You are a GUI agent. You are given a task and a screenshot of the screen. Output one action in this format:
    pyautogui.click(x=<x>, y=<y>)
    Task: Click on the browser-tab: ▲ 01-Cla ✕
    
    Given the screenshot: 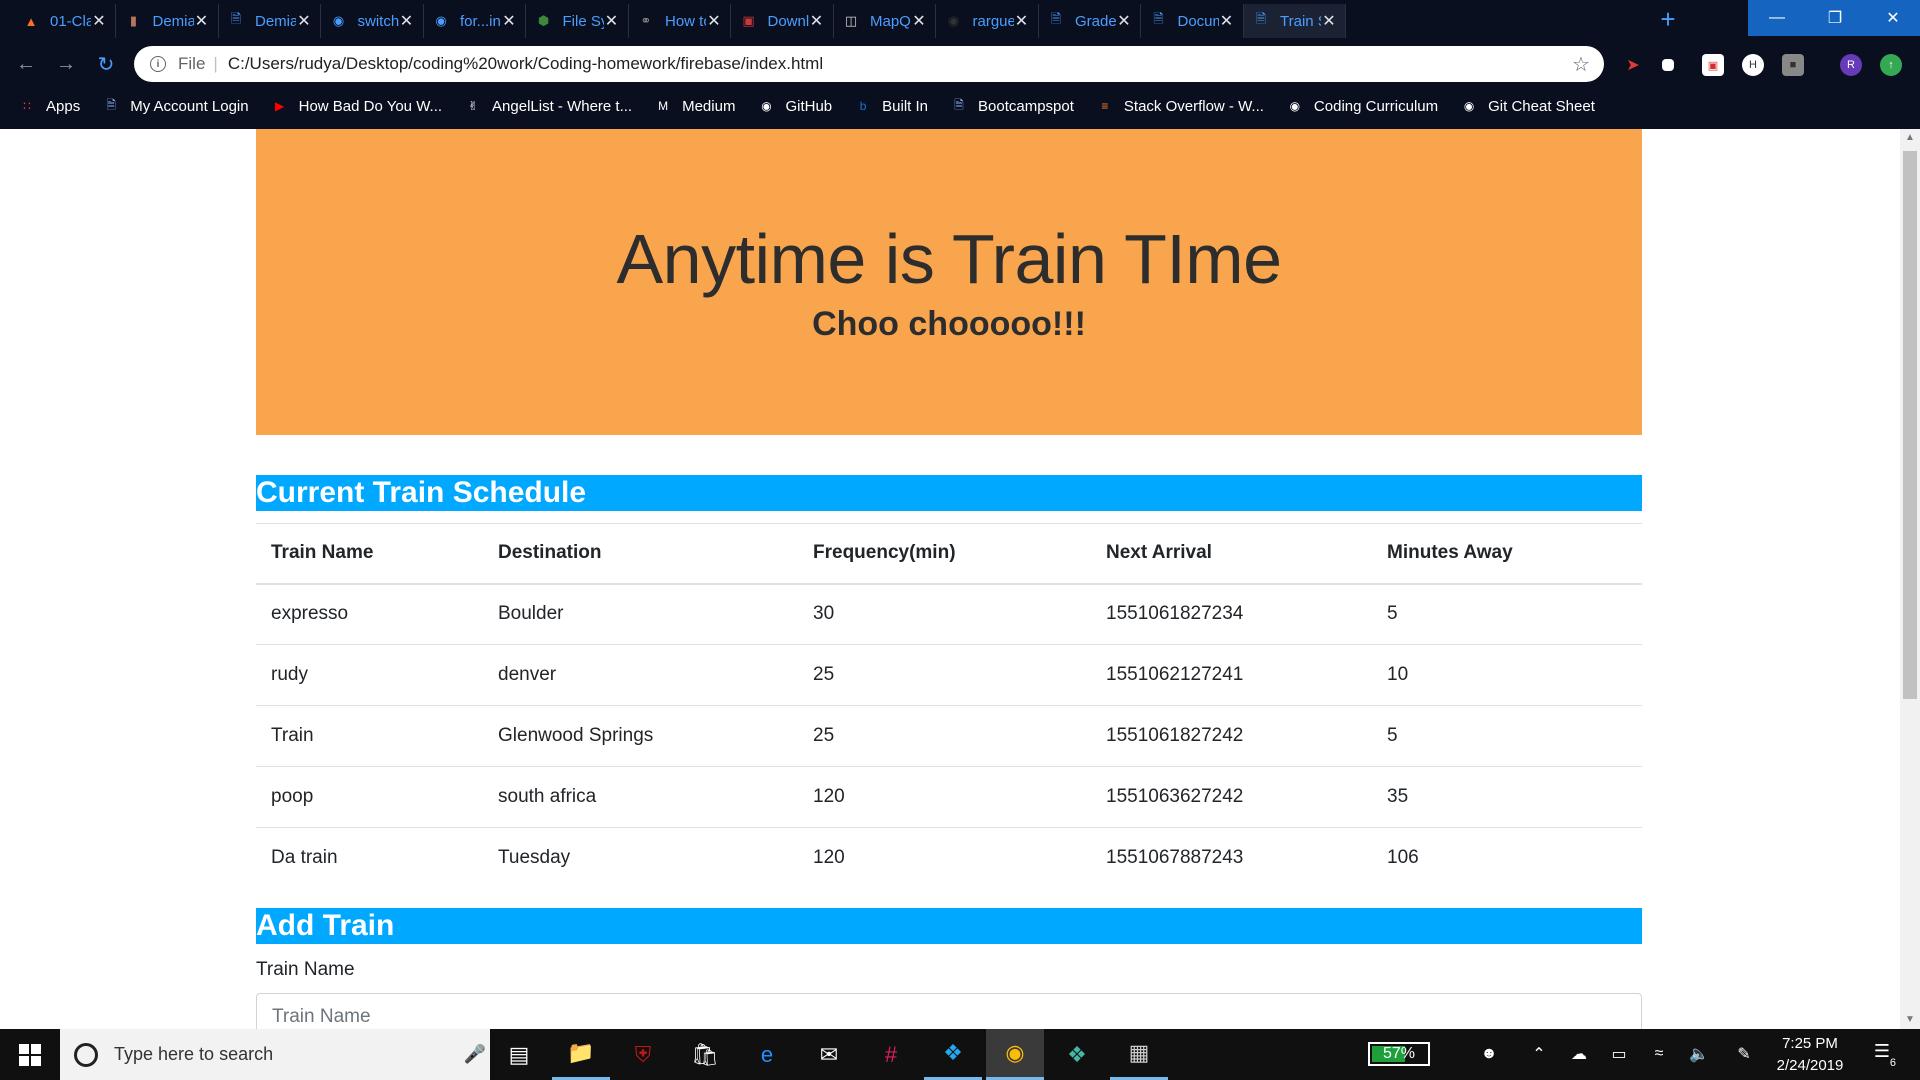 What is the action you would take?
    pyautogui.click(x=65, y=21)
    